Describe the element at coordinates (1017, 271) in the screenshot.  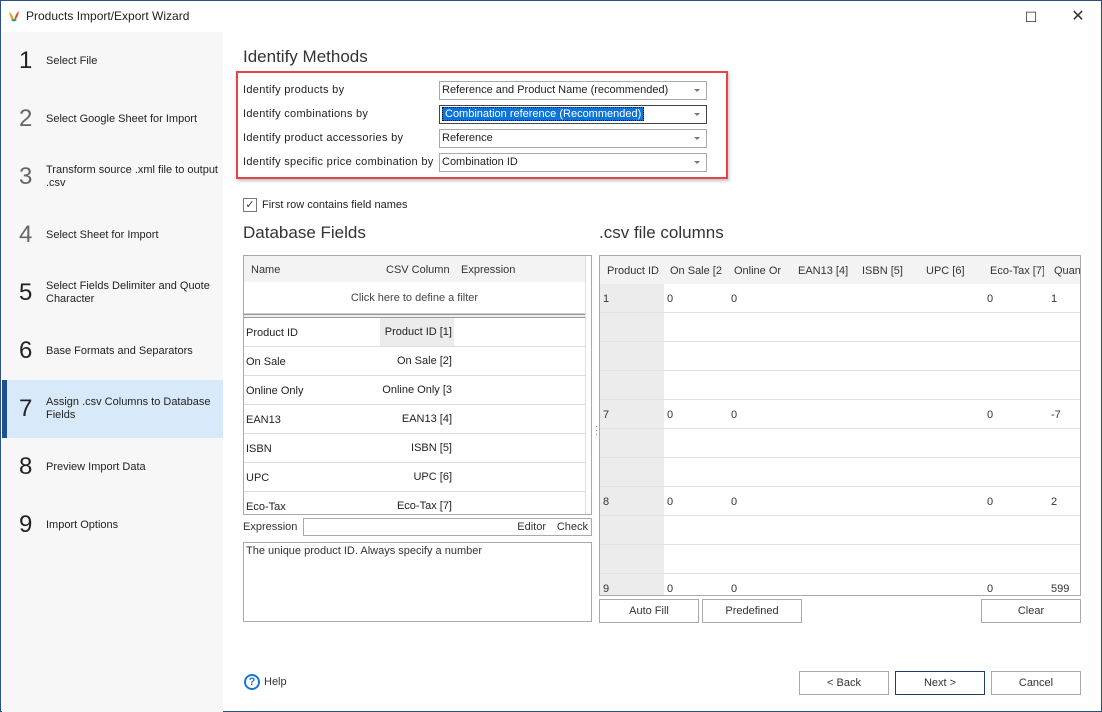
I see `column-header: Eco-Tax [7]` at that location.